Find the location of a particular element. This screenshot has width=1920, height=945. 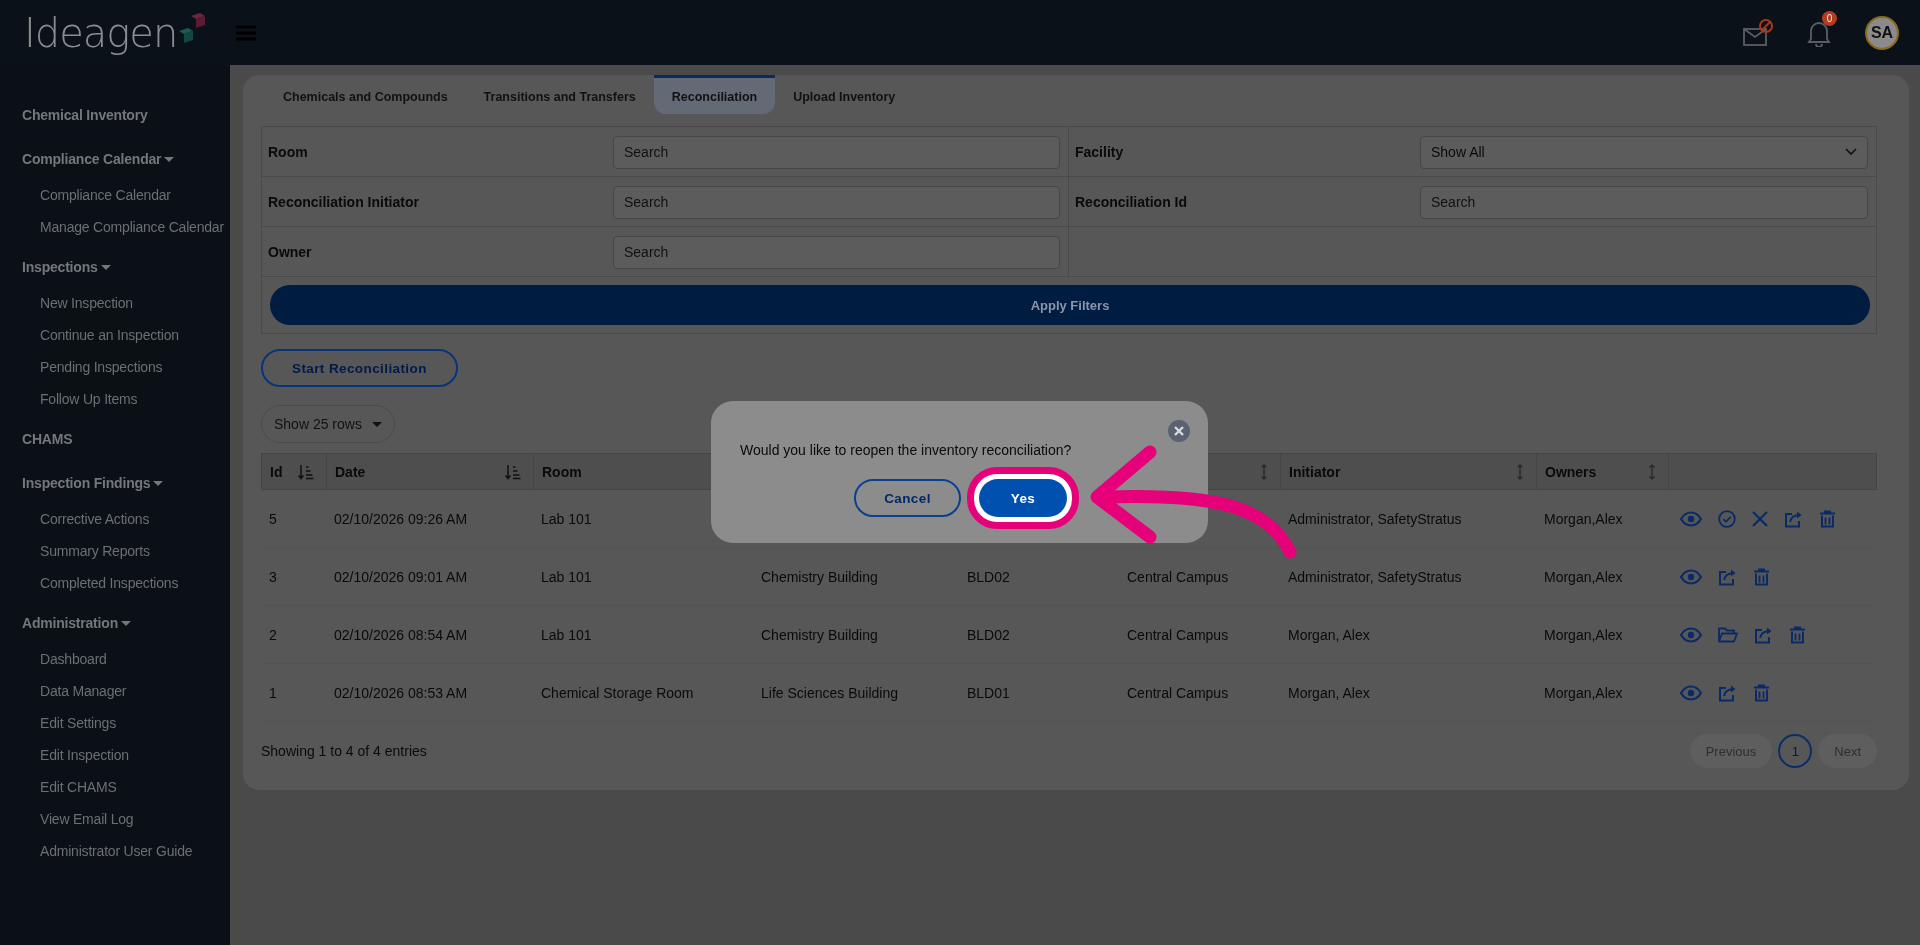

table-cell: 2 is located at coordinates (273, 634).